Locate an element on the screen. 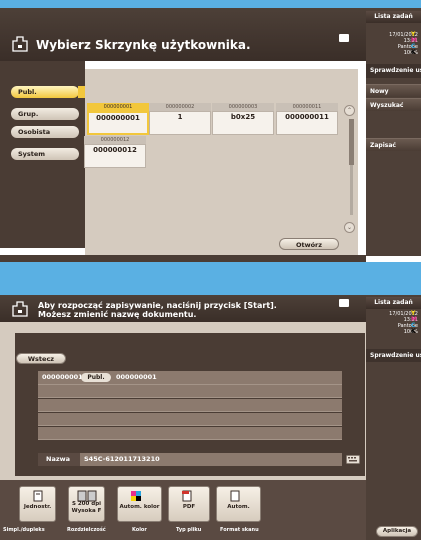  path-box-name: 000000001 is located at coordinates (136, 377).